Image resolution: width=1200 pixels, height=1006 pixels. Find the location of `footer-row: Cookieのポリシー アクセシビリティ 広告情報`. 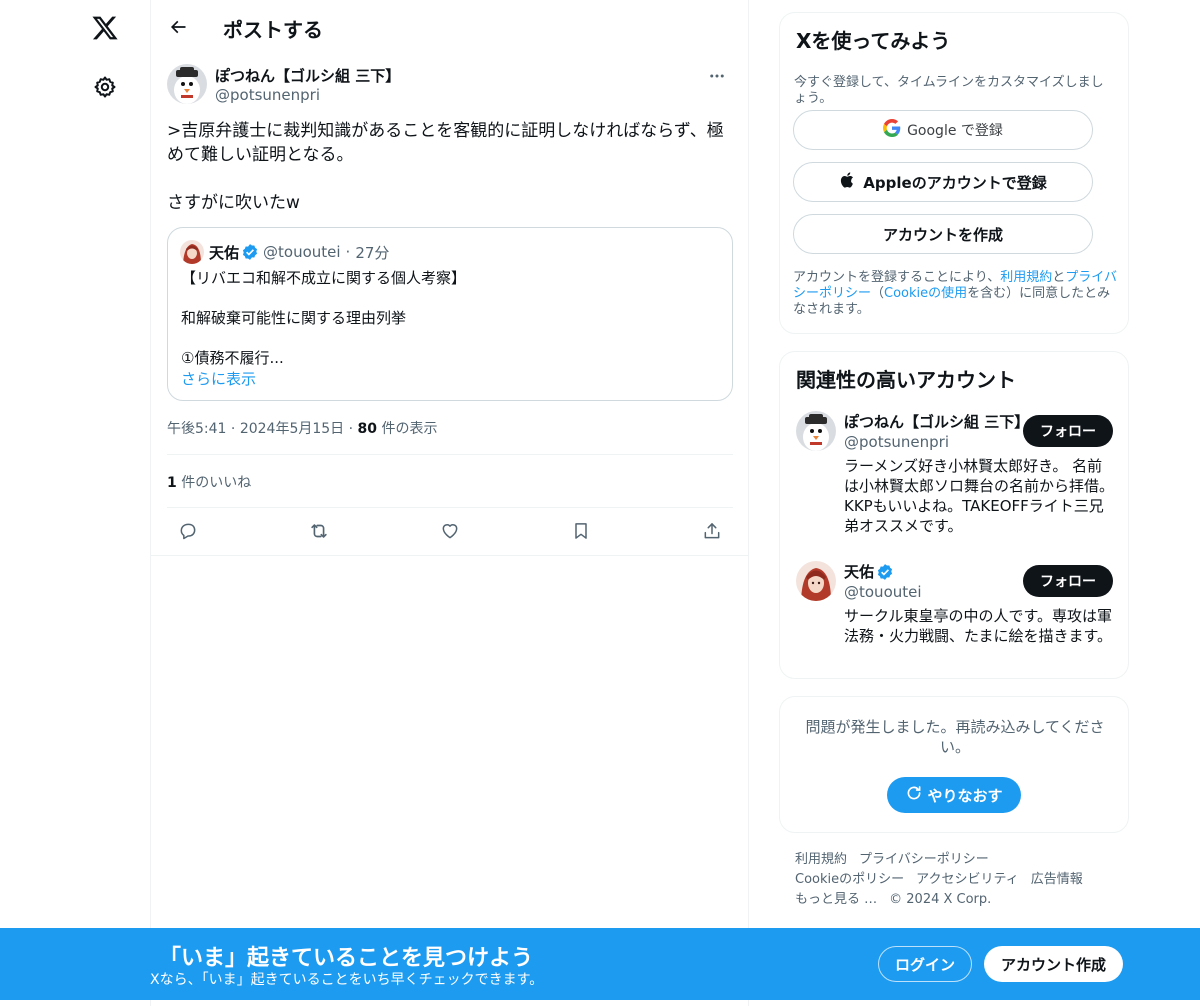

footer-row: Cookieのポリシー アクセシビリティ 広告情報 is located at coordinates (954, 880).